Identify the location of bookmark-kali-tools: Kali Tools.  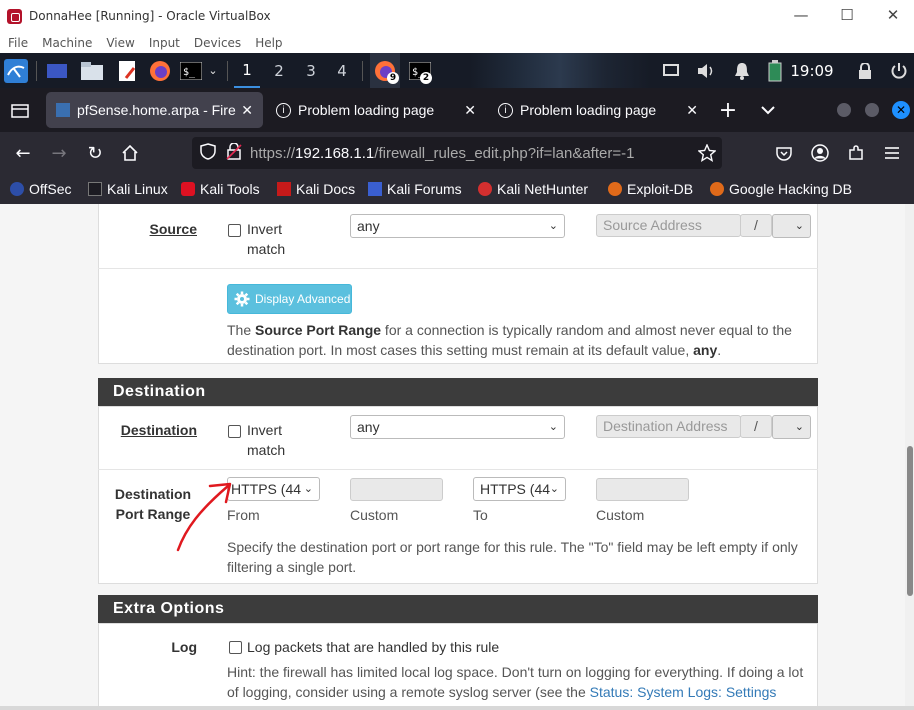
(220, 189).